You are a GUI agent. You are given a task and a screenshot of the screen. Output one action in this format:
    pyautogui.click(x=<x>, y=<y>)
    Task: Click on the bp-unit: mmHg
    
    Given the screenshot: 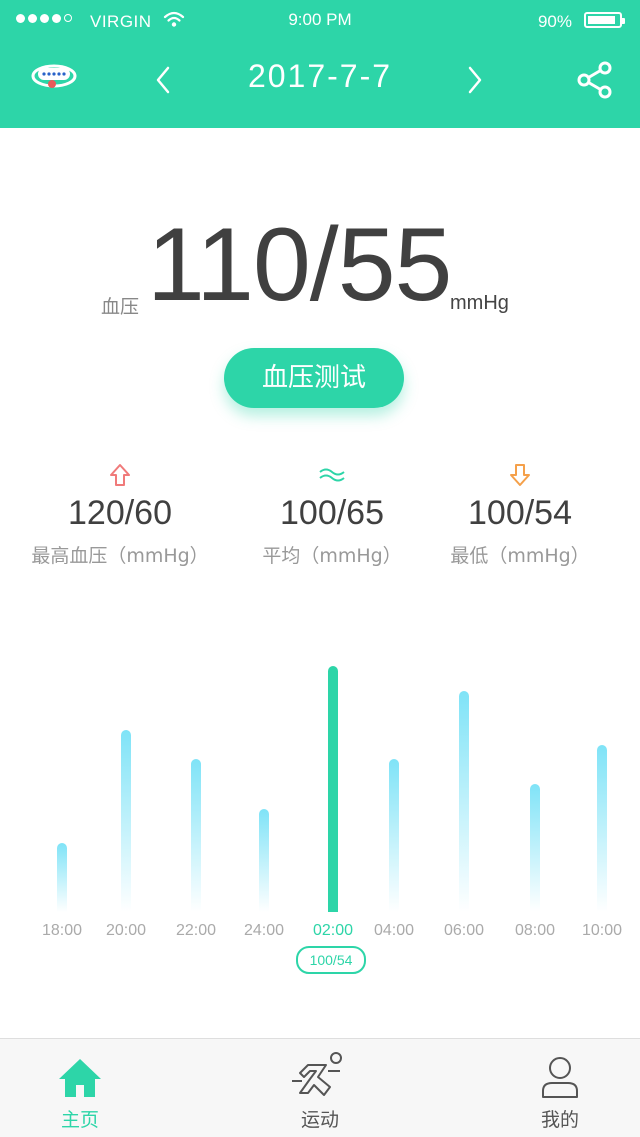 What is the action you would take?
    pyautogui.click(x=479, y=303)
    